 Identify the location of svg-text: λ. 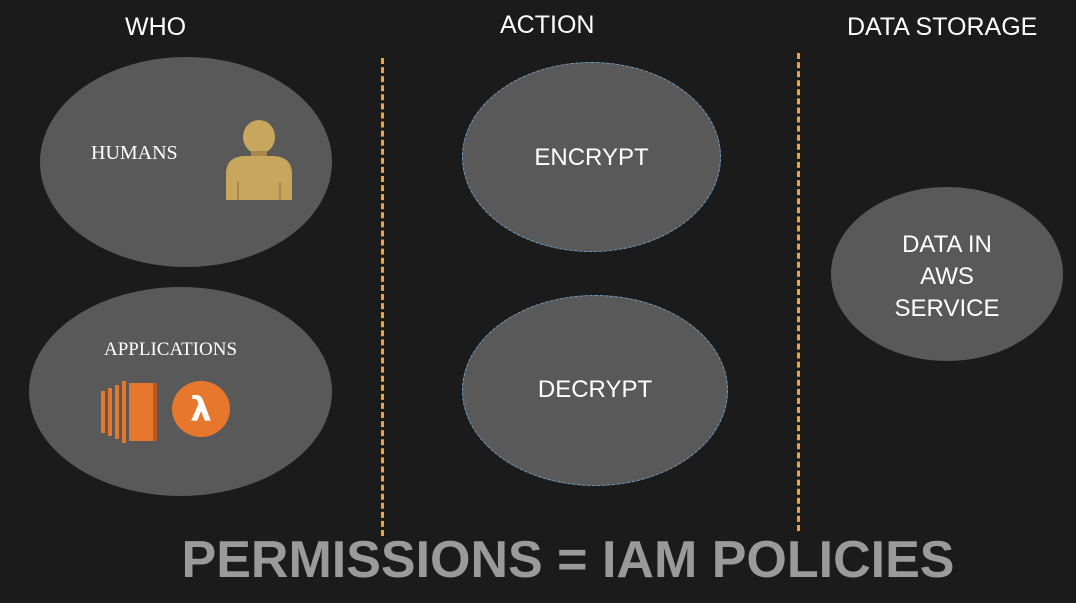
(201, 410).